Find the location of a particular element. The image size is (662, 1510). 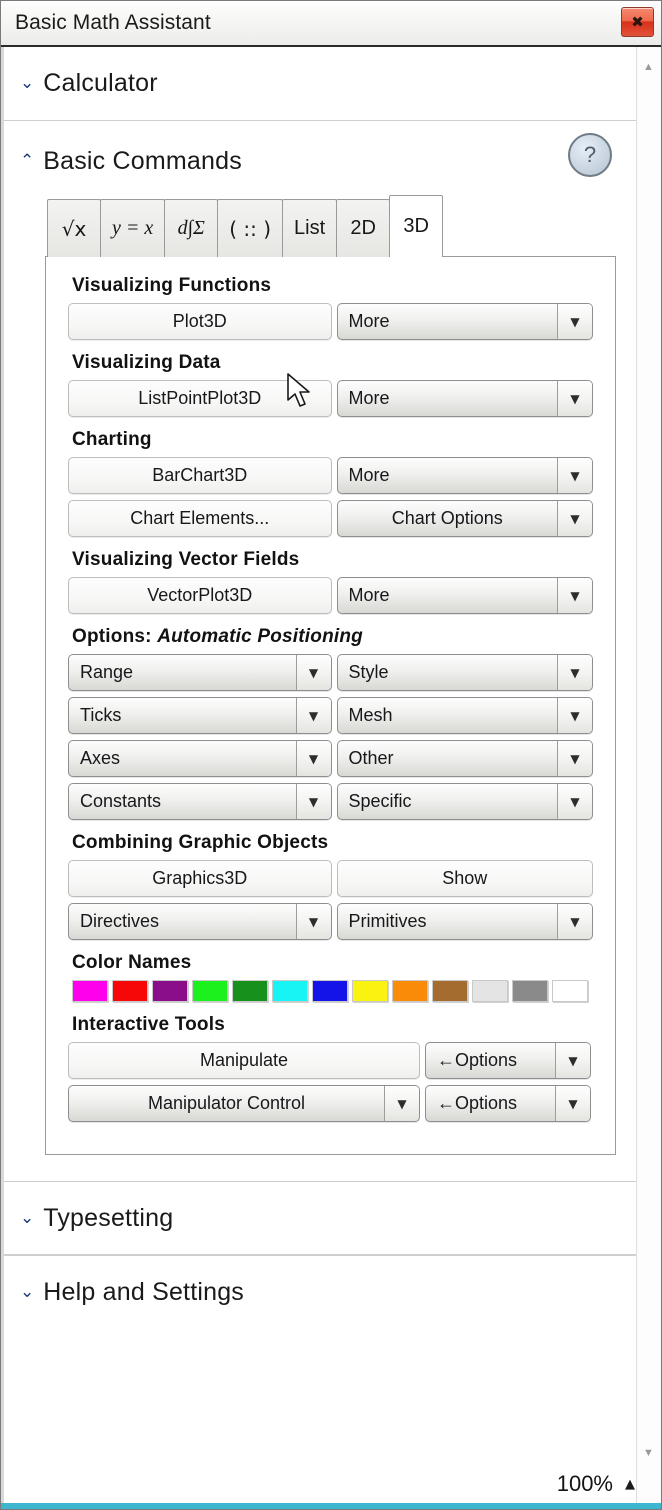

manipulate-options-dropdown: ←Options ▼ is located at coordinates (508, 1060).